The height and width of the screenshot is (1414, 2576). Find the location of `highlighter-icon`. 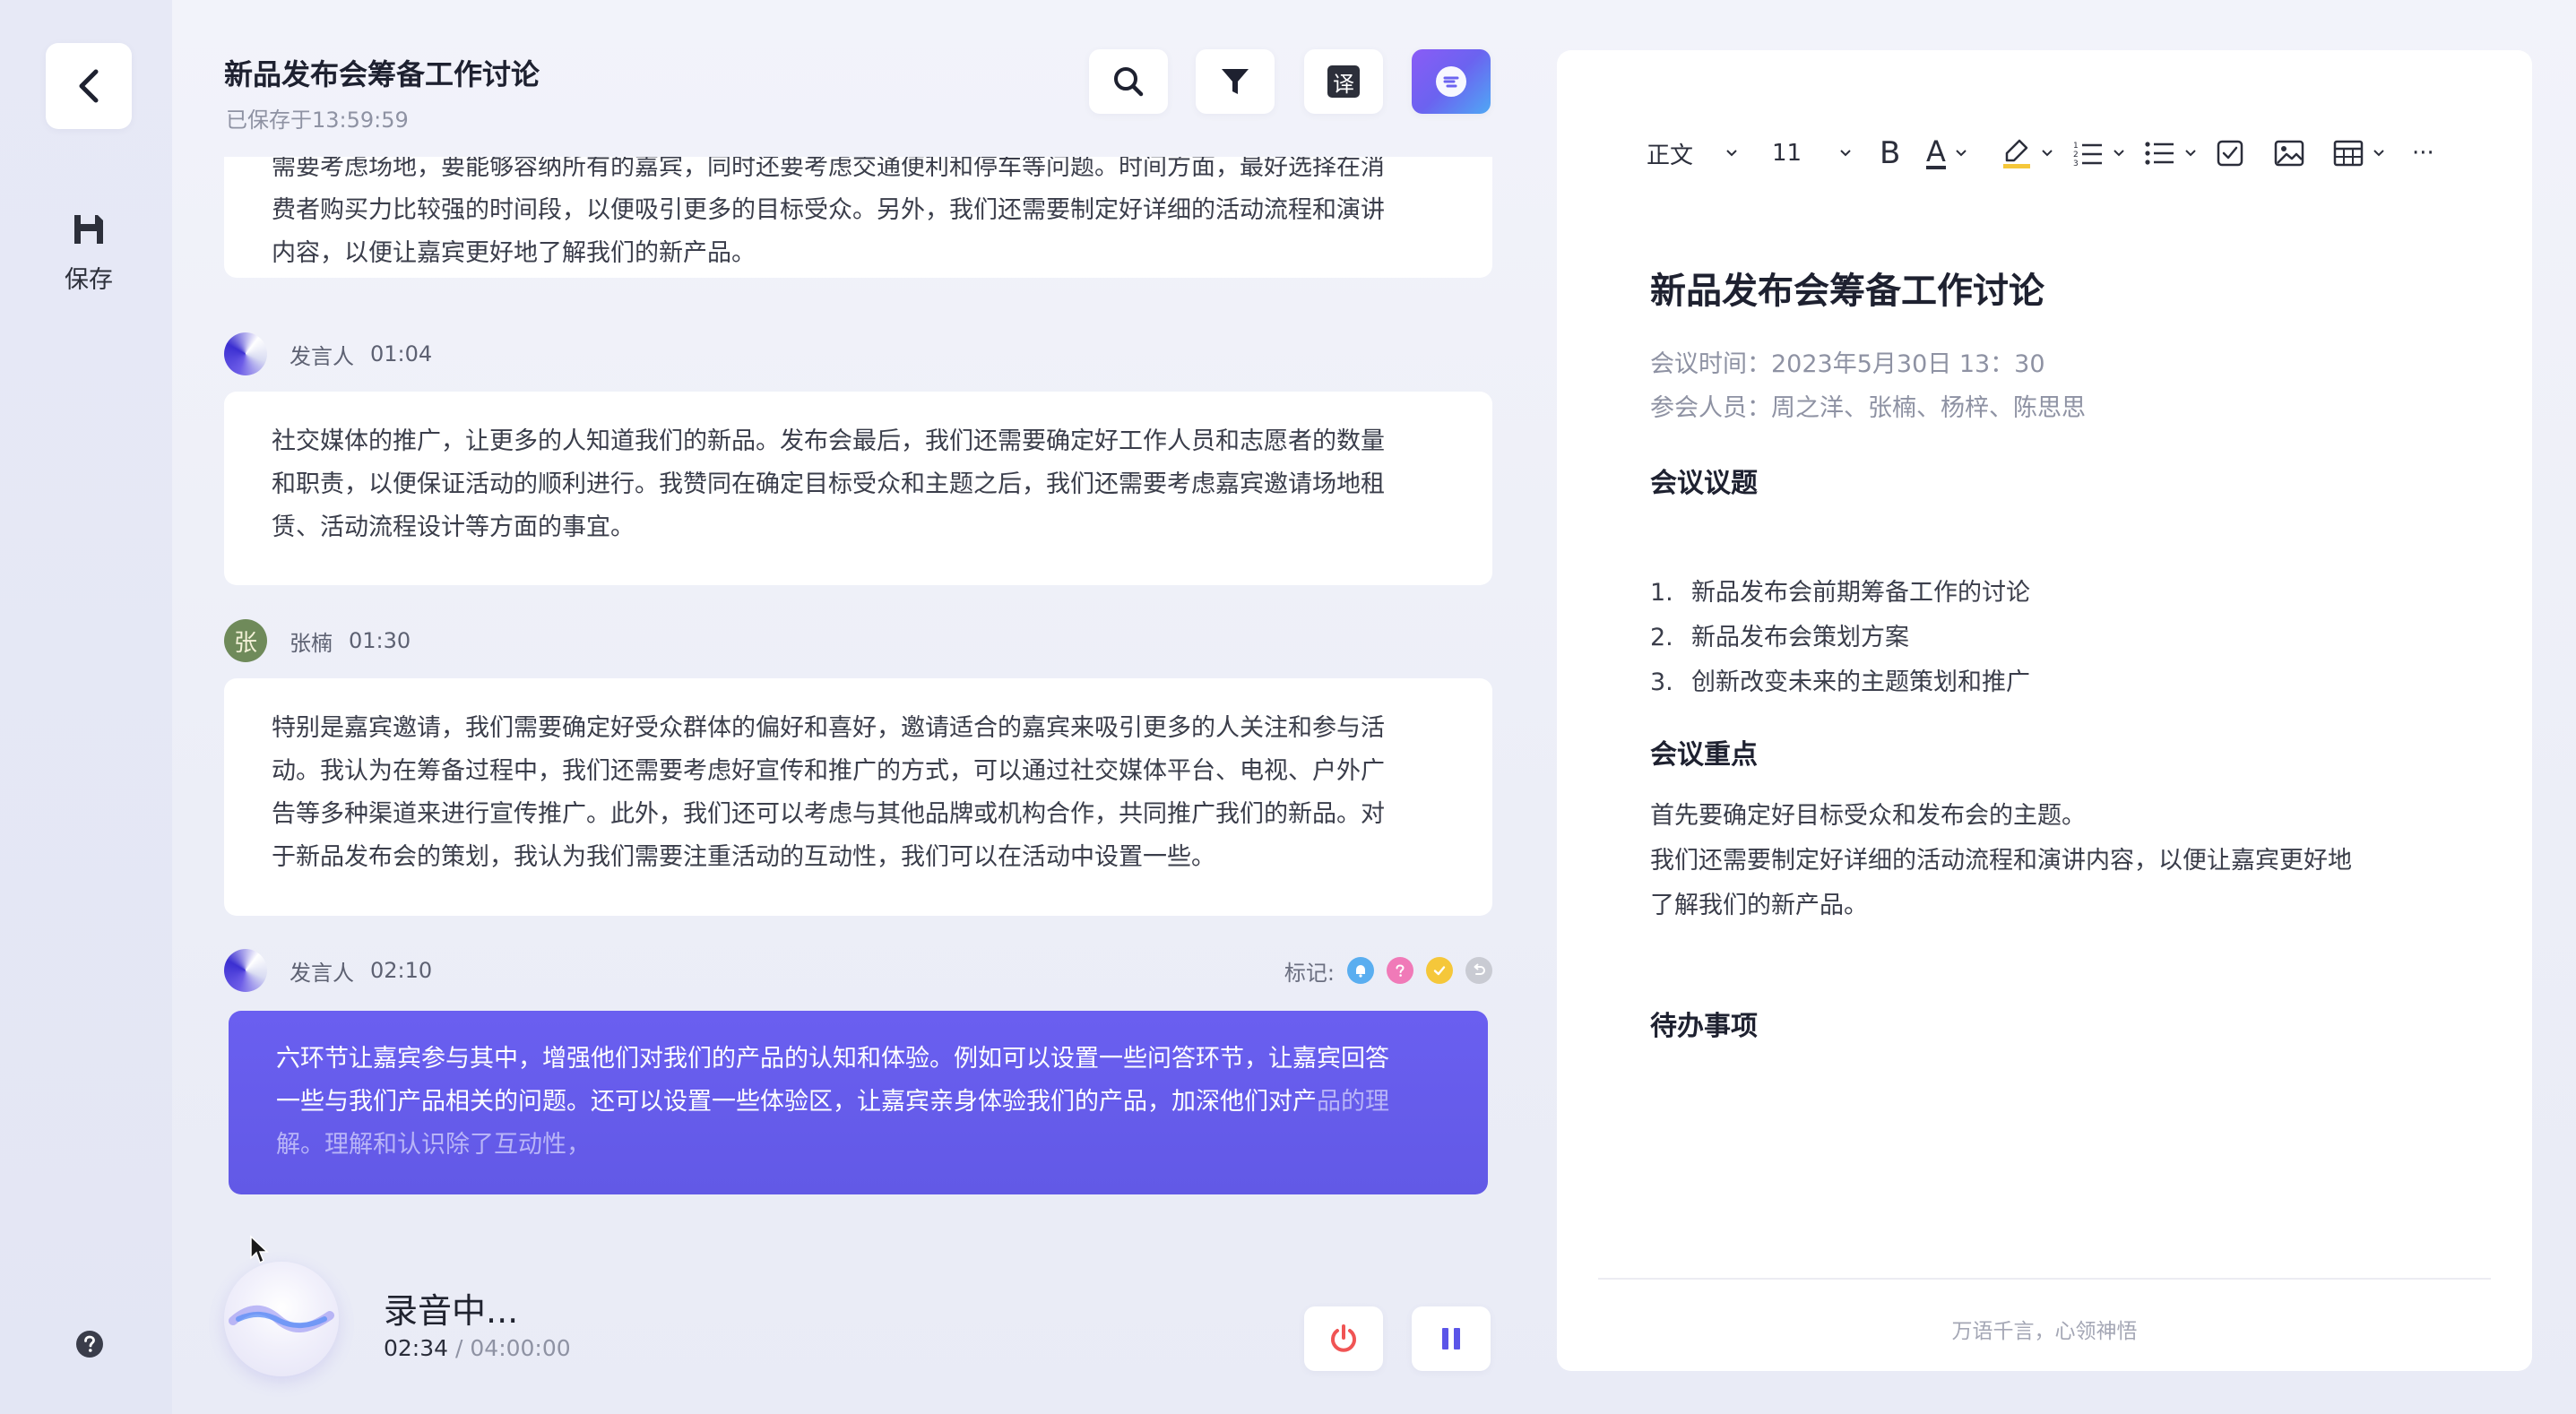

highlighter-icon is located at coordinates (2016, 153).